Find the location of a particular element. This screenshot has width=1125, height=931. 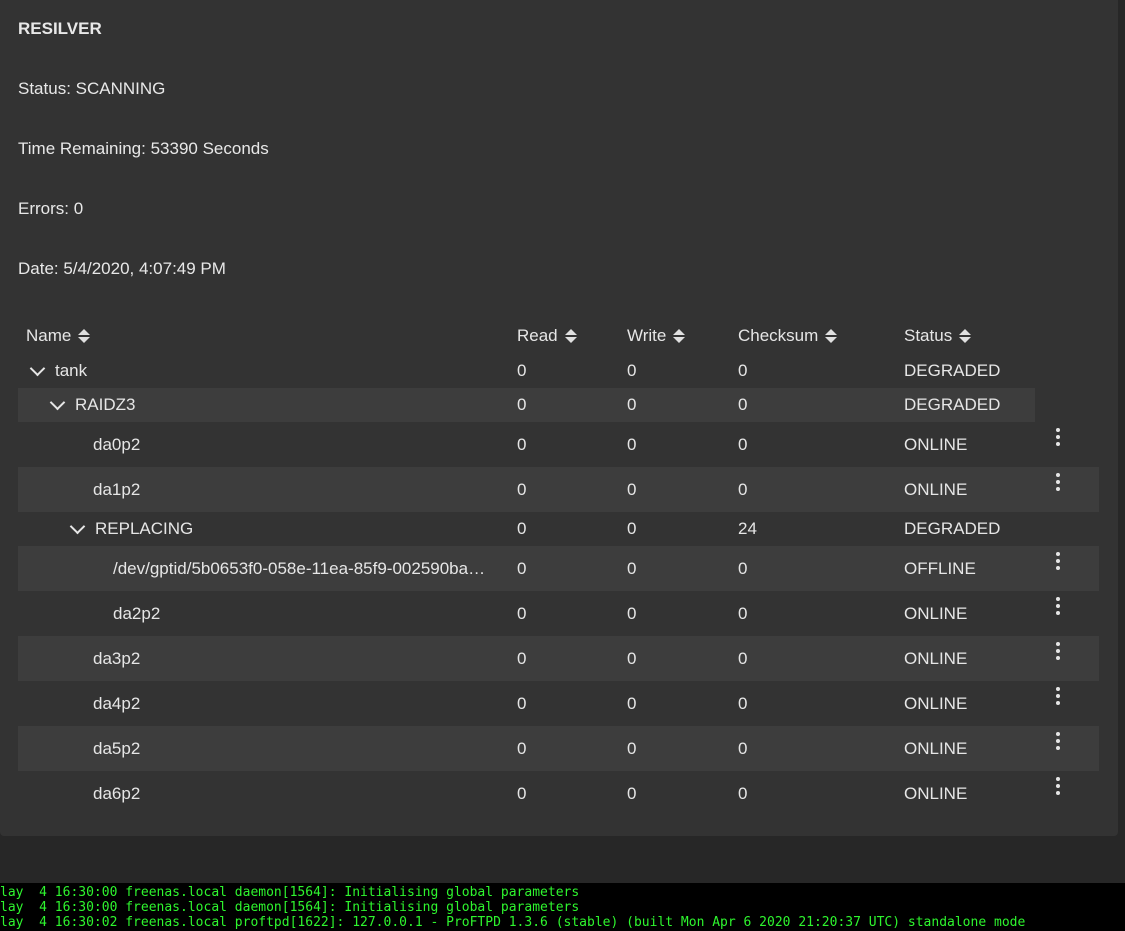

table-row: da4p2 0 0 0 ONLINE is located at coordinates (558, 703).